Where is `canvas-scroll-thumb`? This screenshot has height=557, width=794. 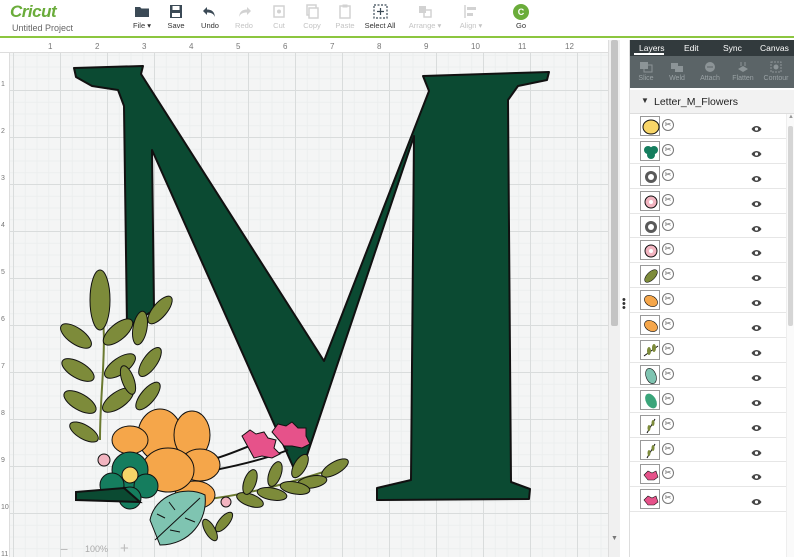 canvas-scroll-thumb is located at coordinates (614, 183).